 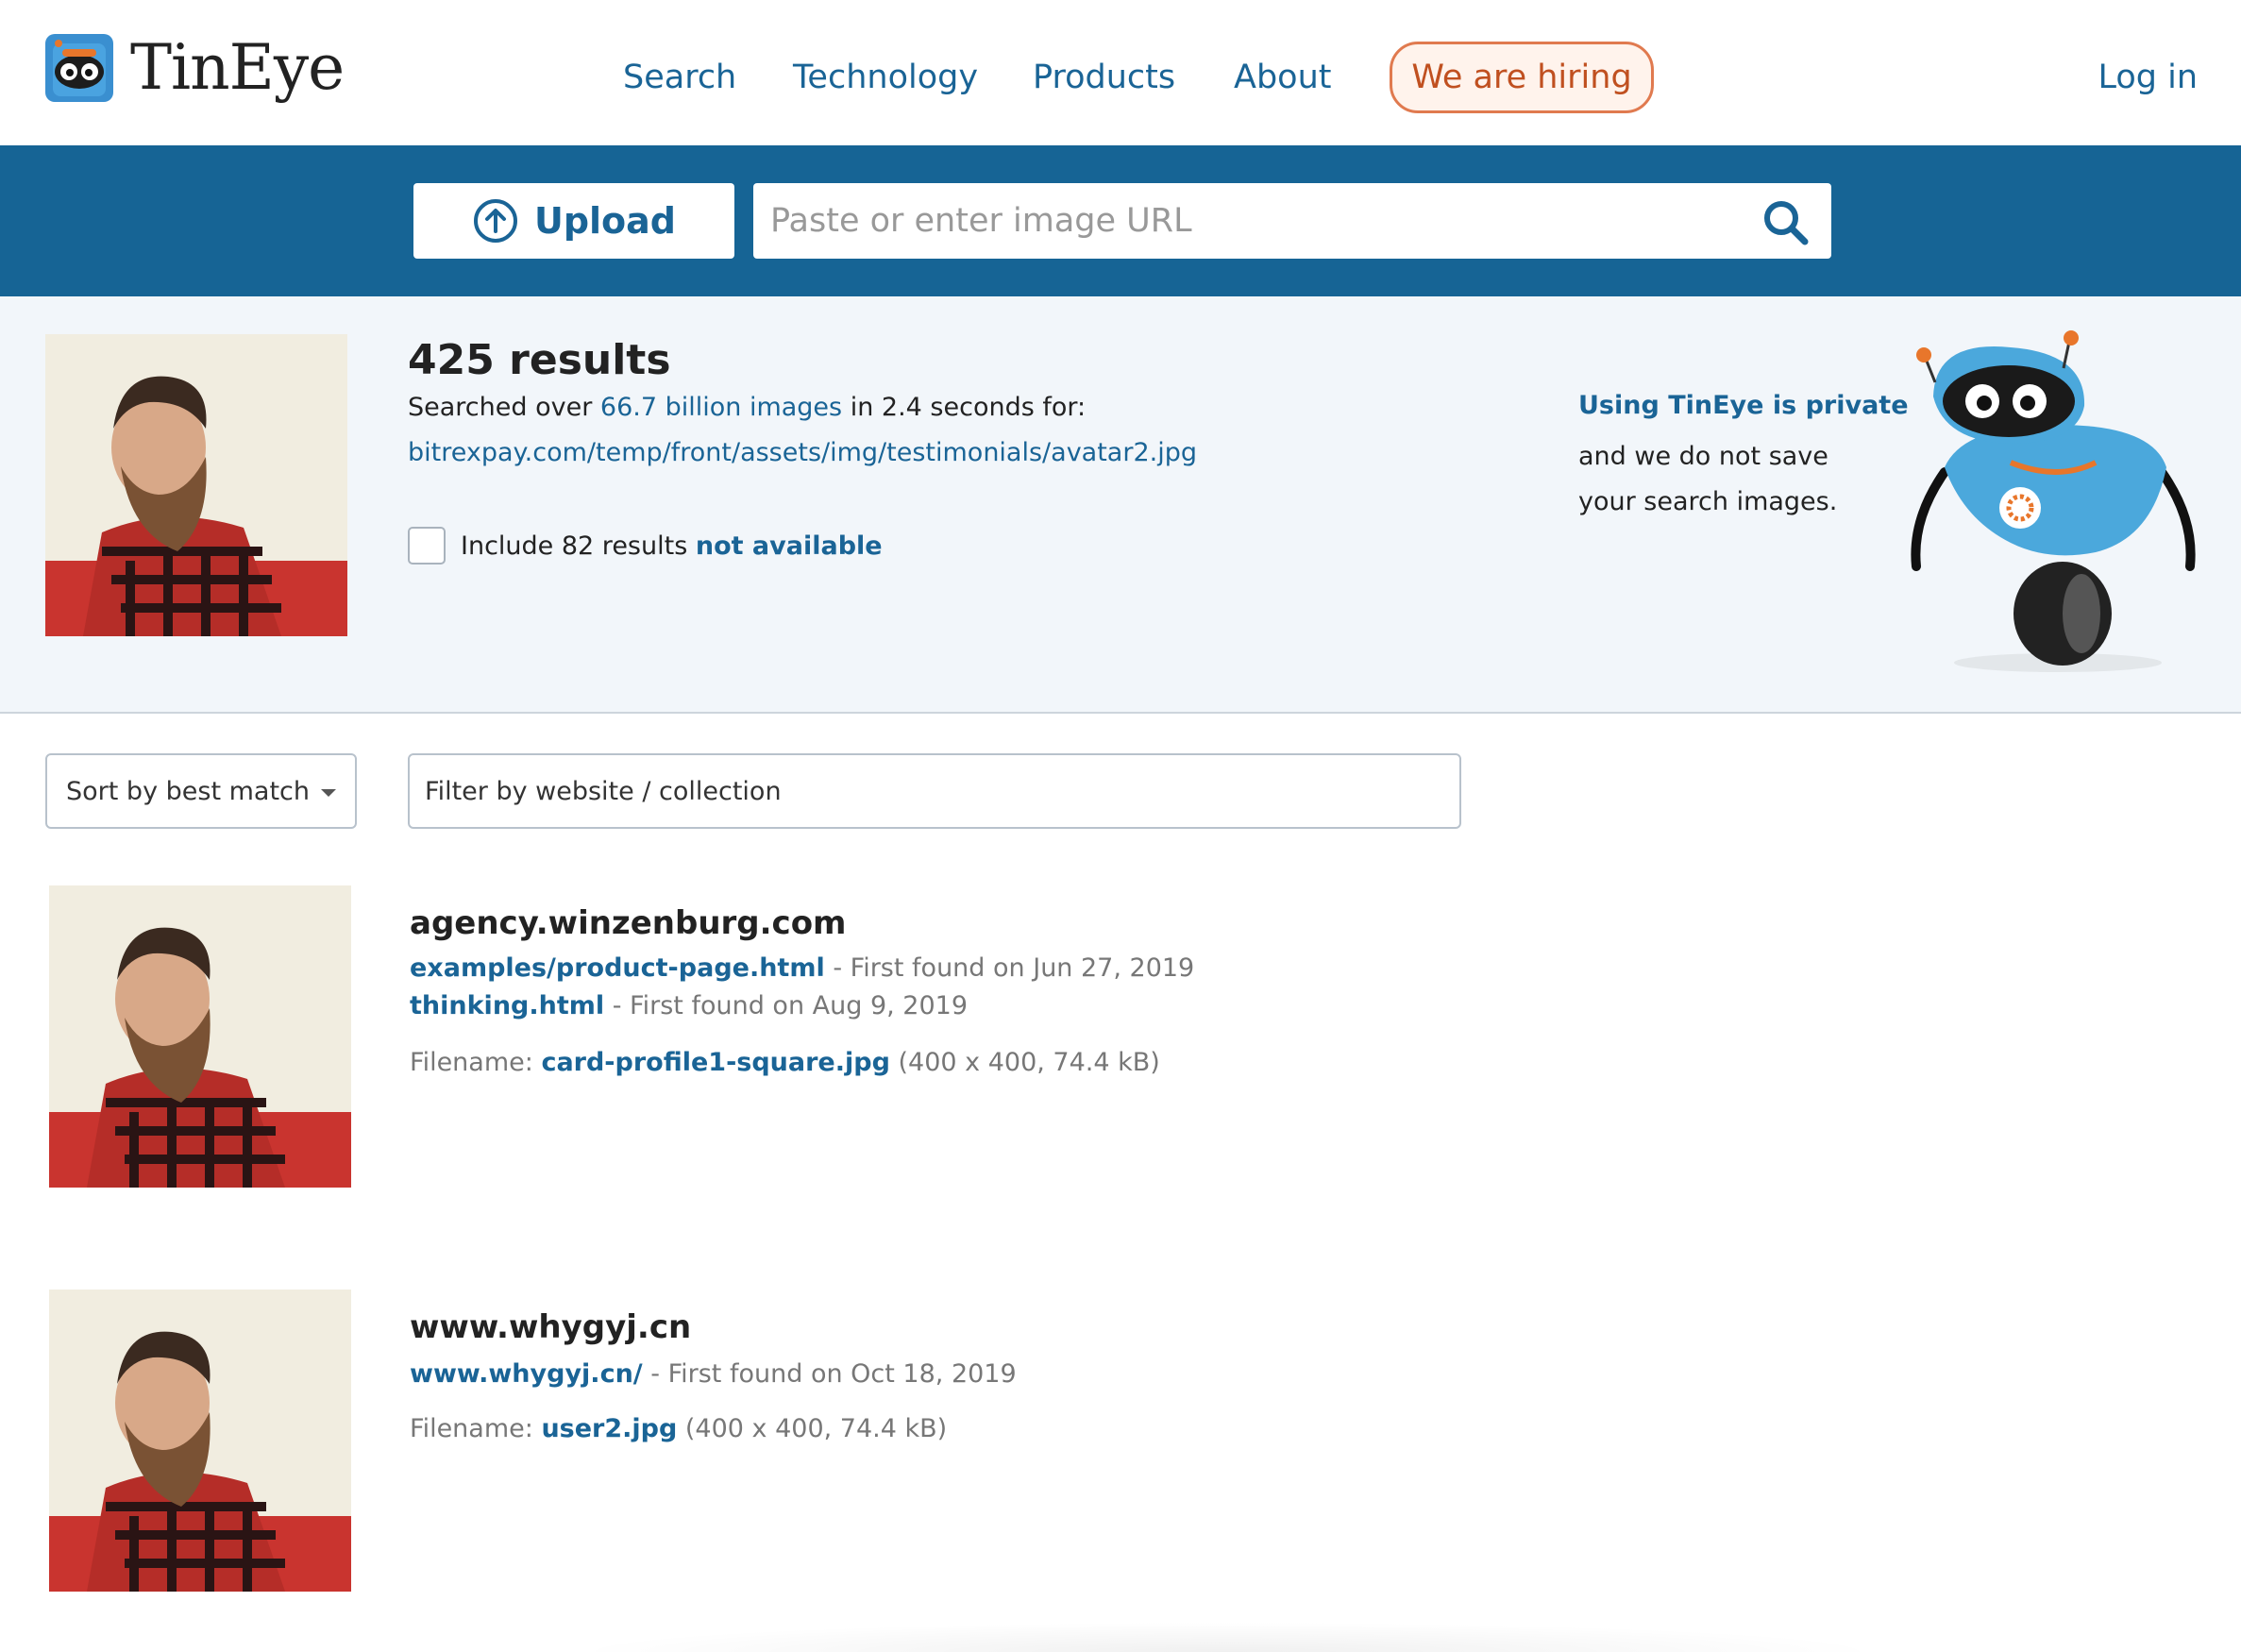 I want to click on nav-search: Search, so click(x=679, y=77).